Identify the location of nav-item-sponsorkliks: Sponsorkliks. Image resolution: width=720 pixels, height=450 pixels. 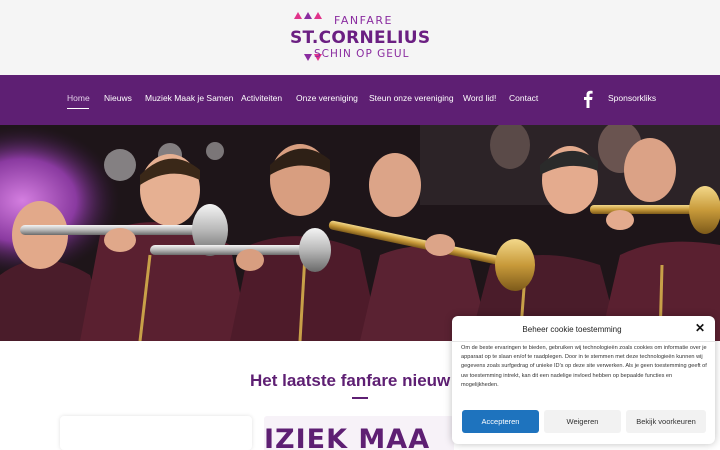
(632, 98).